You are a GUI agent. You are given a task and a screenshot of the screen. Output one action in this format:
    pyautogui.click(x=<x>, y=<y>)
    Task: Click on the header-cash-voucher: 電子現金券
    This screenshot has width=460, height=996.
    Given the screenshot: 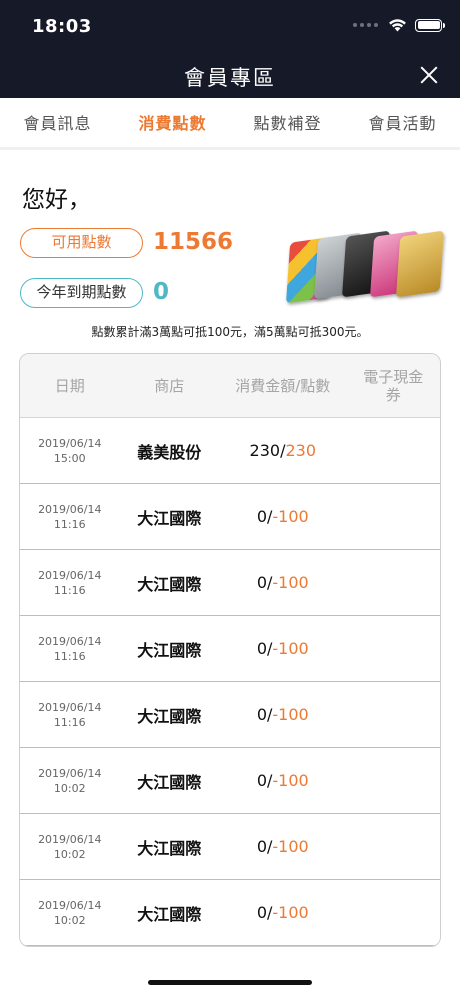 What is the action you would take?
    pyautogui.click(x=393, y=385)
    